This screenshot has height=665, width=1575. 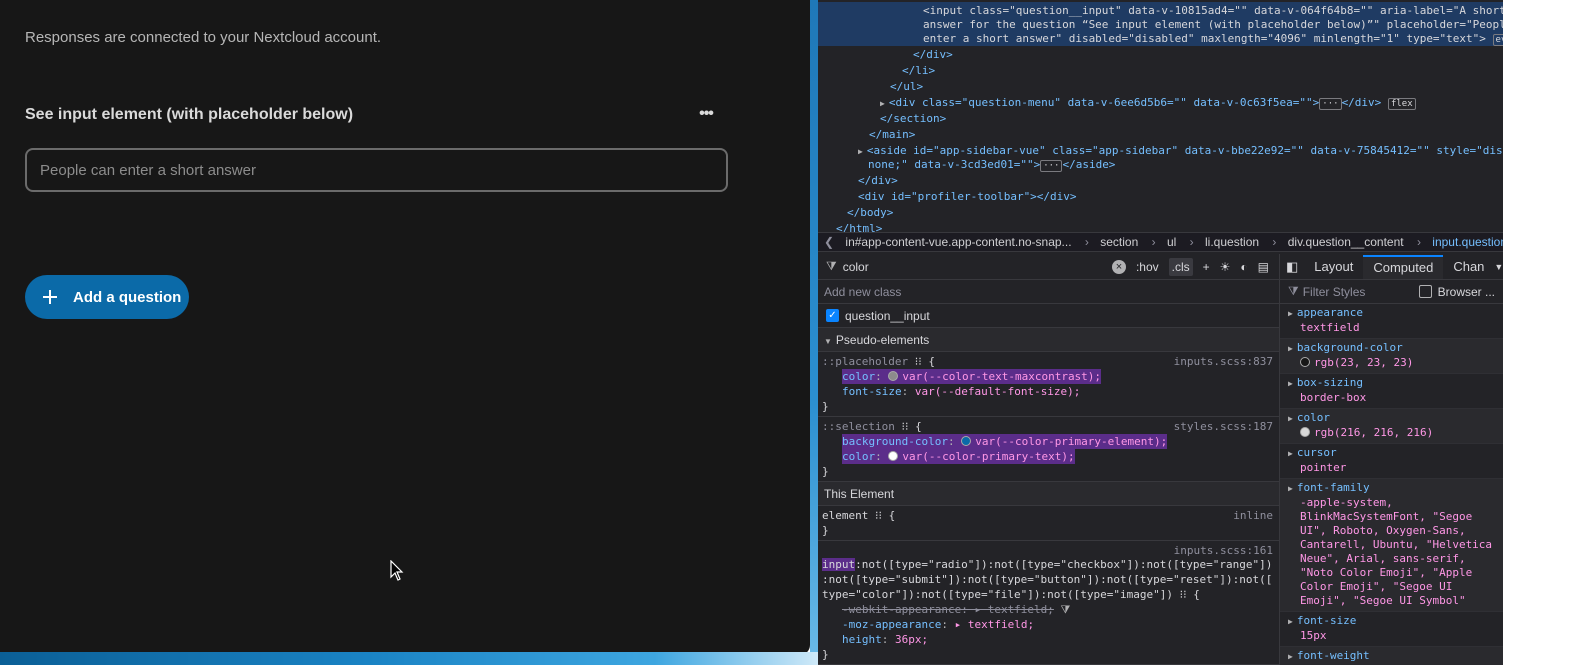 What do you see at coordinates (1160, 55) in the screenshot?
I see `dom-node-div-close: </div>` at bounding box center [1160, 55].